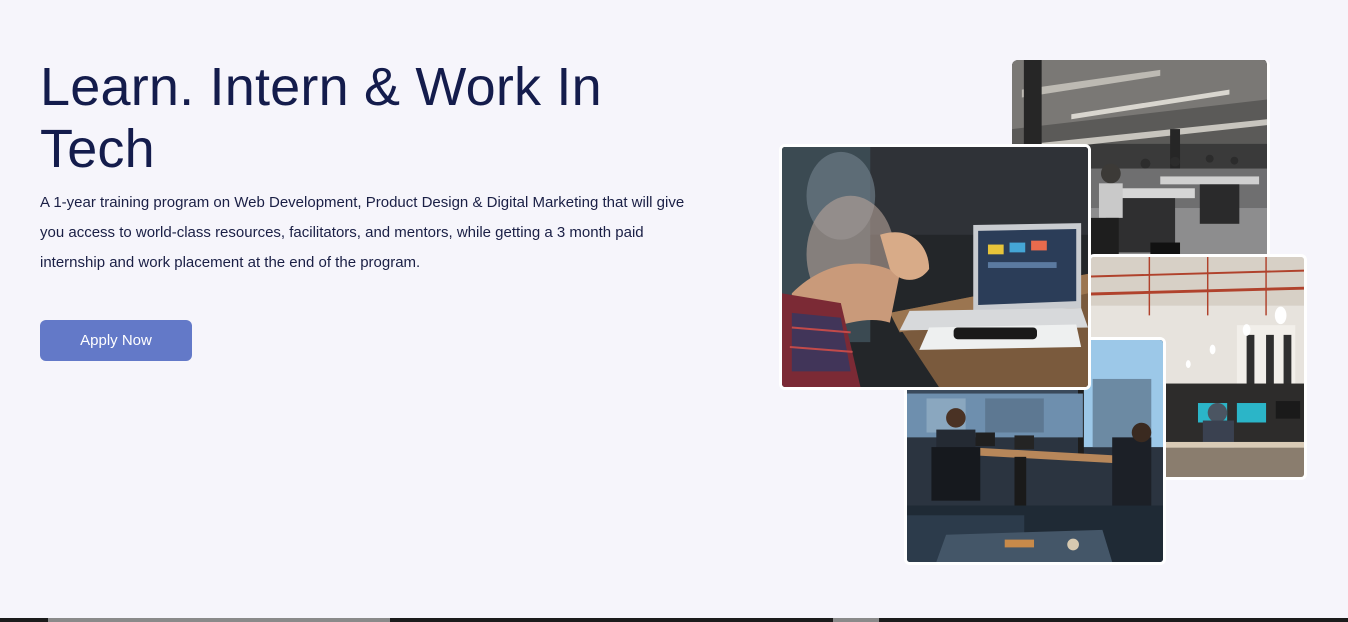  What do you see at coordinates (935, 267) in the screenshot?
I see `laptop-meeting-photo` at bounding box center [935, 267].